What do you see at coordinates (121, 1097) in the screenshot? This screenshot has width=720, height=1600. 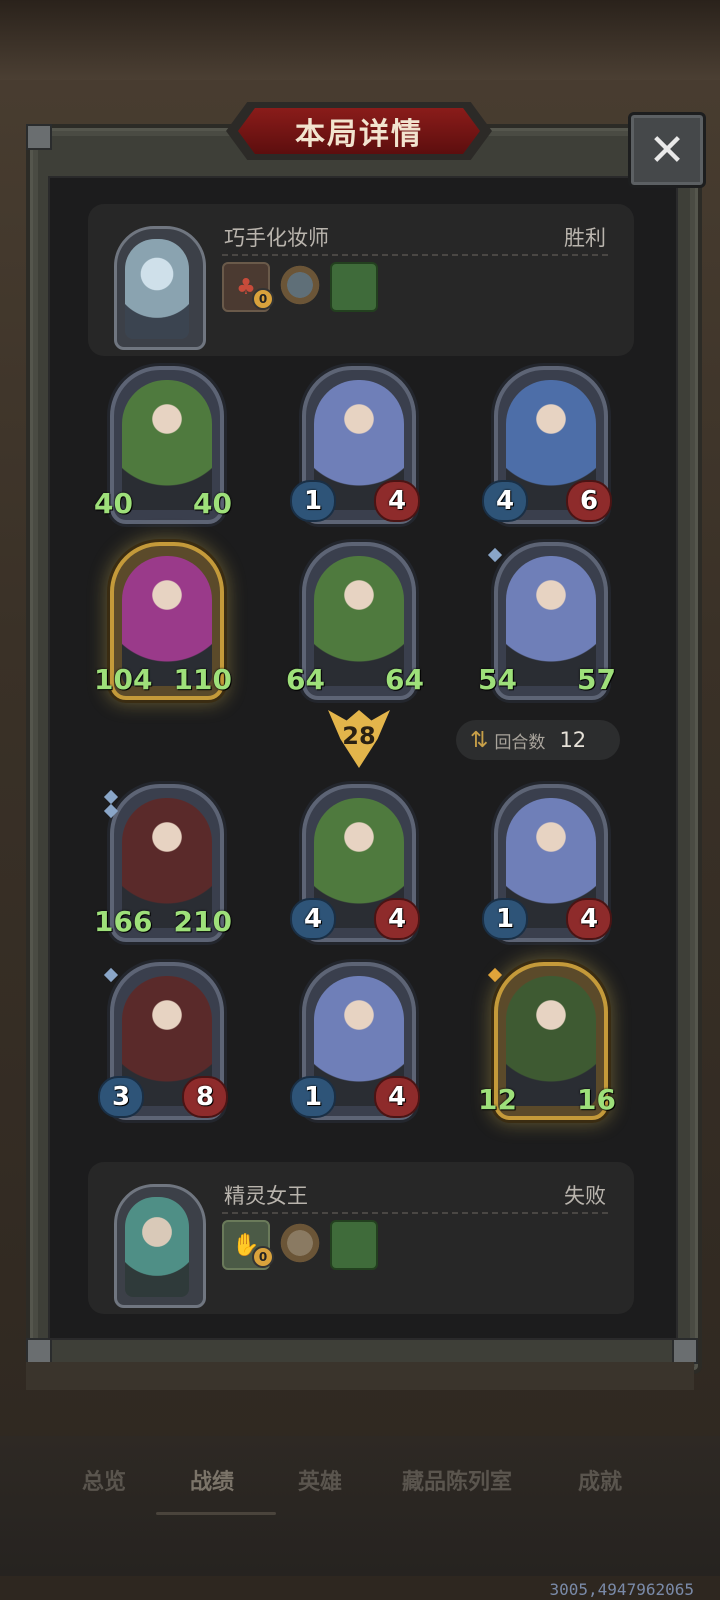 I see `minion-attack: 3` at bounding box center [121, 1097].